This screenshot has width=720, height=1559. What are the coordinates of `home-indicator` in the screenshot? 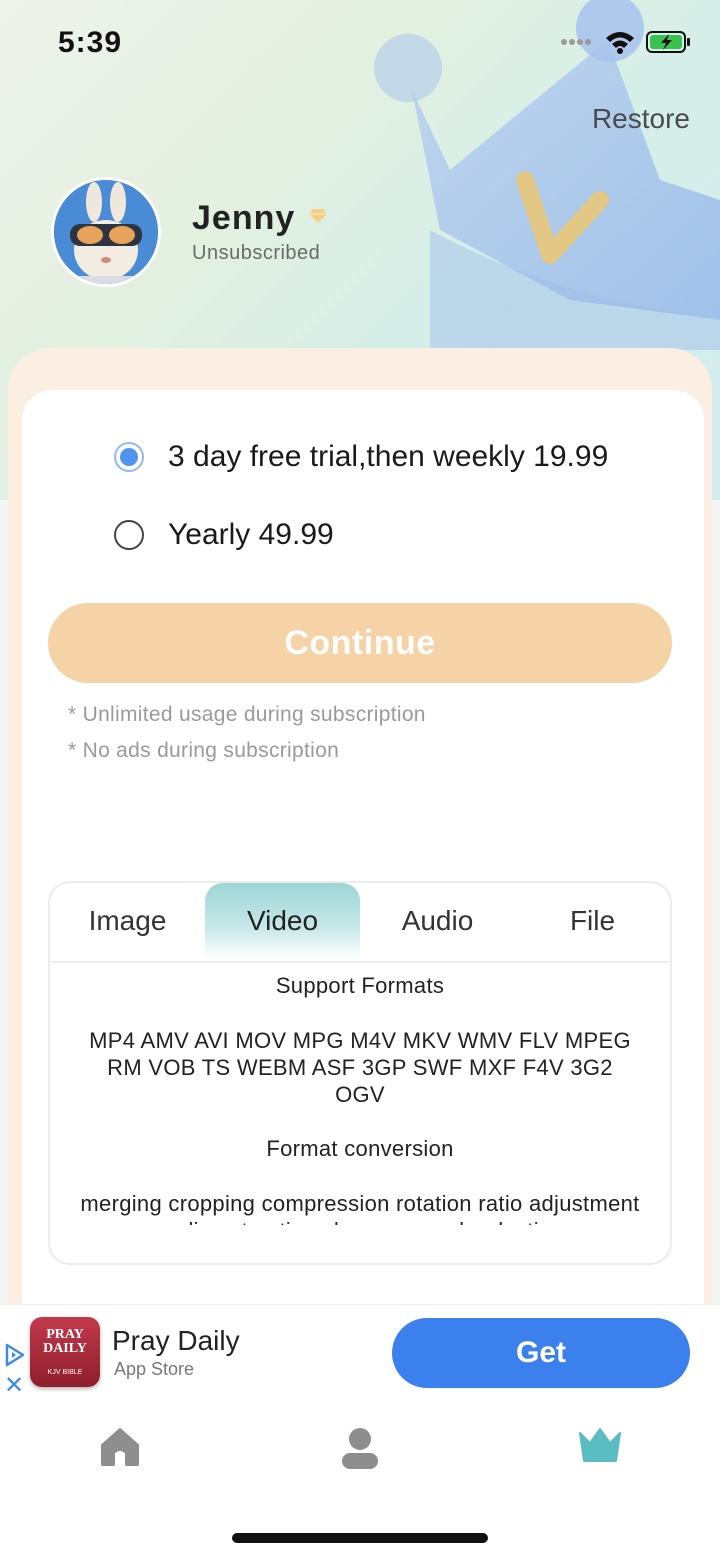 It's located at (360, 1538).